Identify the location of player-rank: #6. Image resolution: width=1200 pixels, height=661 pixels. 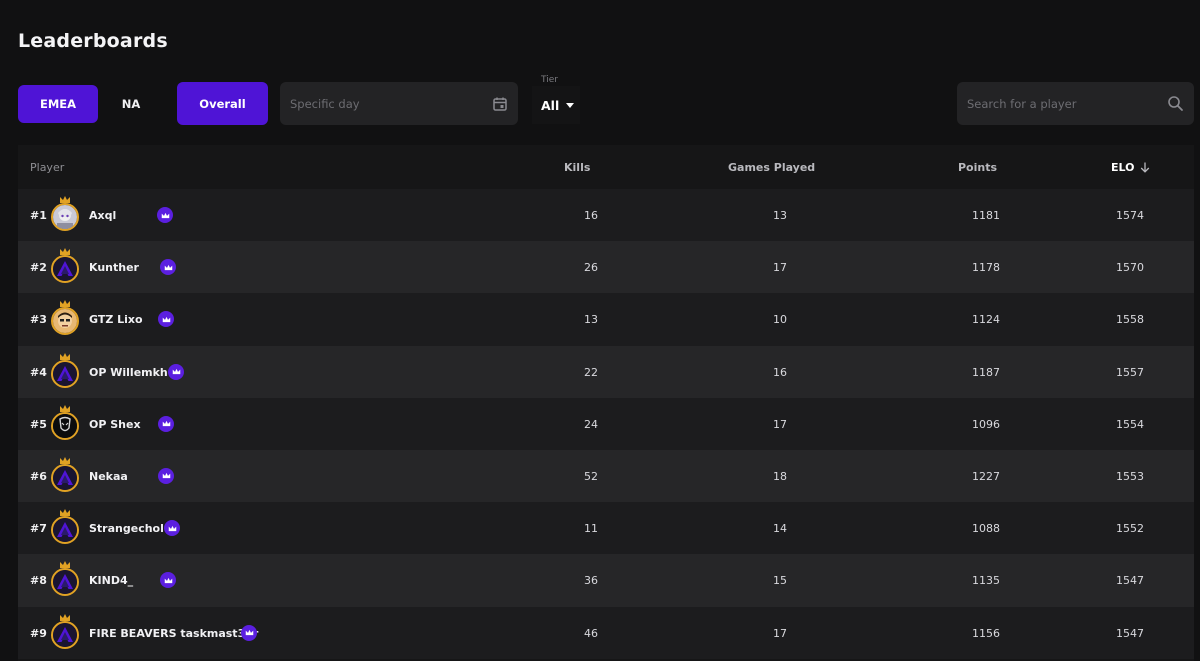
(38, 476).